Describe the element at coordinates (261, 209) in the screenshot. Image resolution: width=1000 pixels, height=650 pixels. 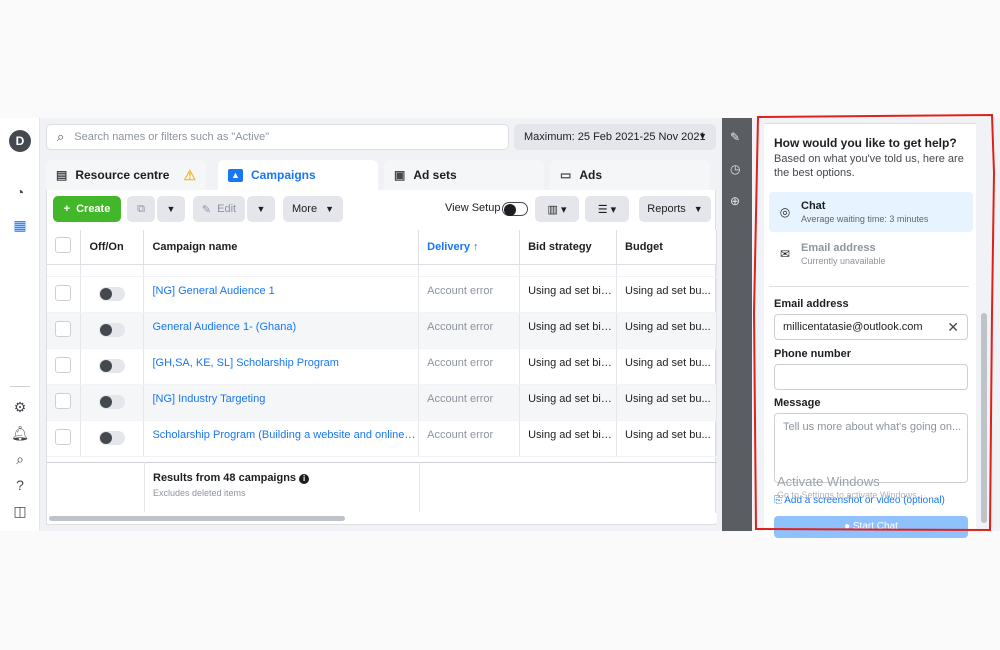
I see `edit-dropdown: ▼` at that location.